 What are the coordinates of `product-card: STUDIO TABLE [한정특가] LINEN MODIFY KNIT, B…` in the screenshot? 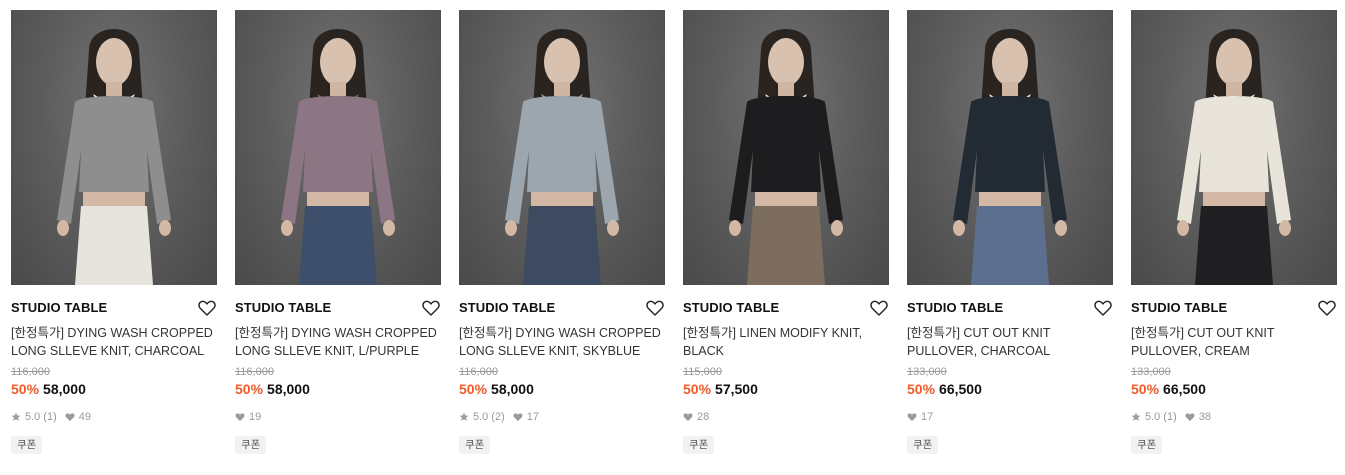 It's located at (786, 240).